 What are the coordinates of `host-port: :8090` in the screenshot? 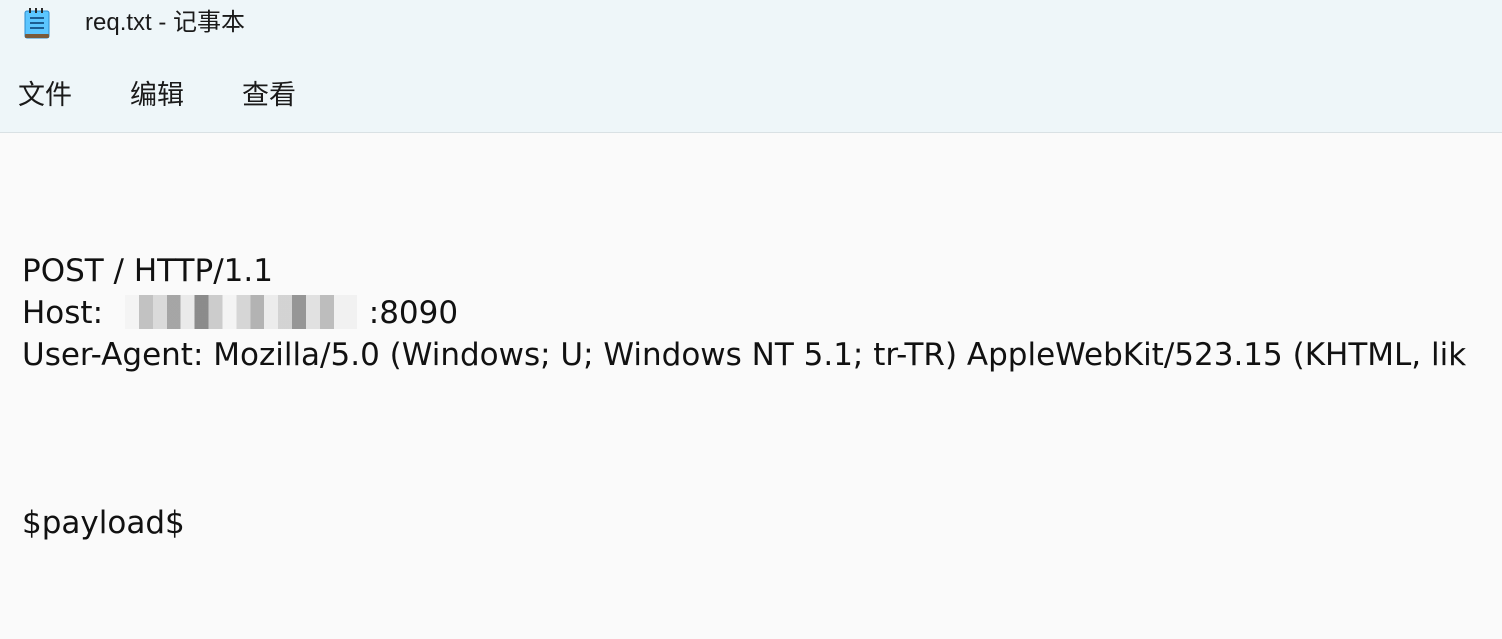 It's located at (413, 313).